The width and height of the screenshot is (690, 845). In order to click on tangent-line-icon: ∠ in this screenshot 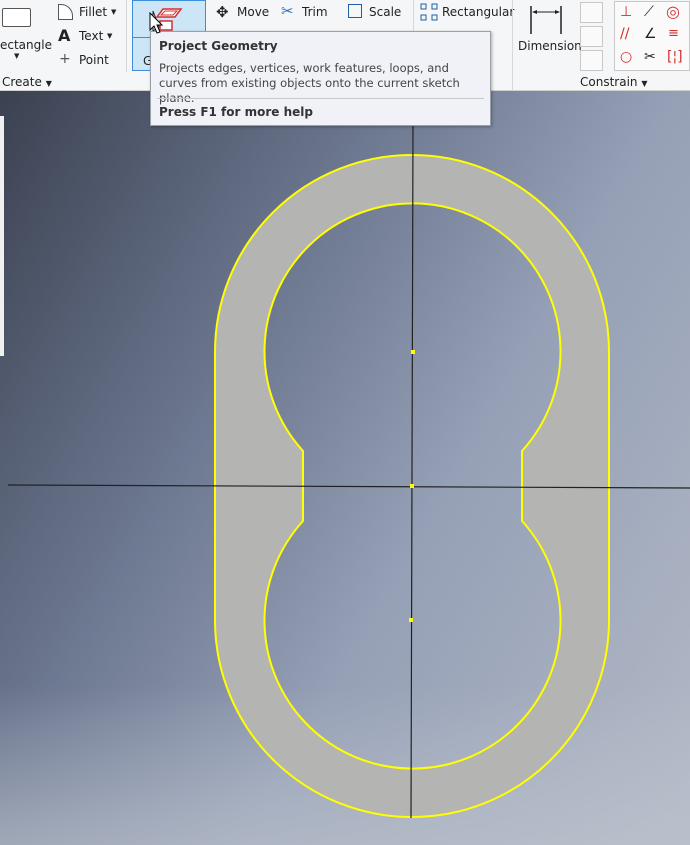, I will do `click(650, 34)`.